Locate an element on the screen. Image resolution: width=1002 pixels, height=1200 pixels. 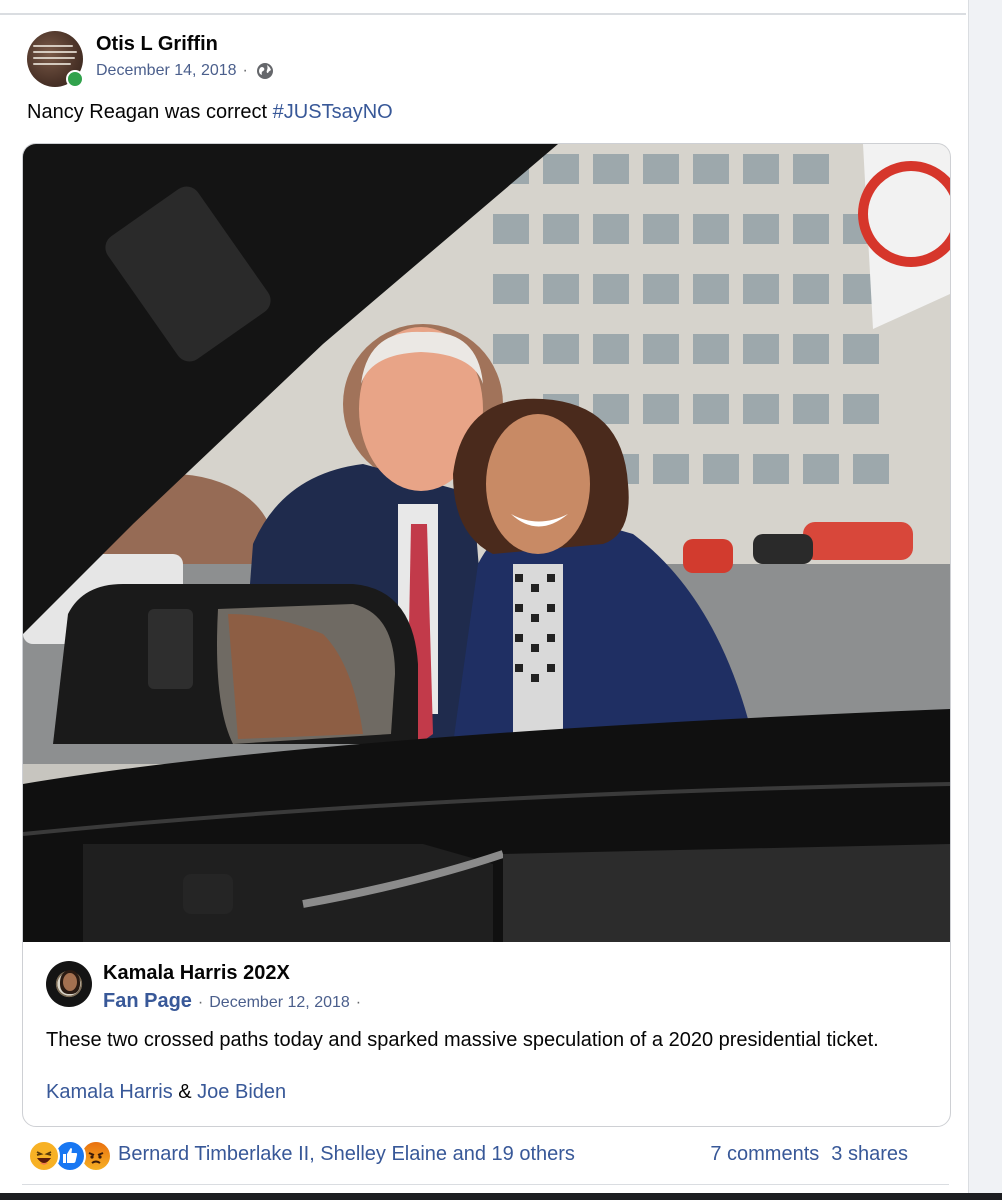
tag-ampersand: & is located at coordinates (185, 1092).